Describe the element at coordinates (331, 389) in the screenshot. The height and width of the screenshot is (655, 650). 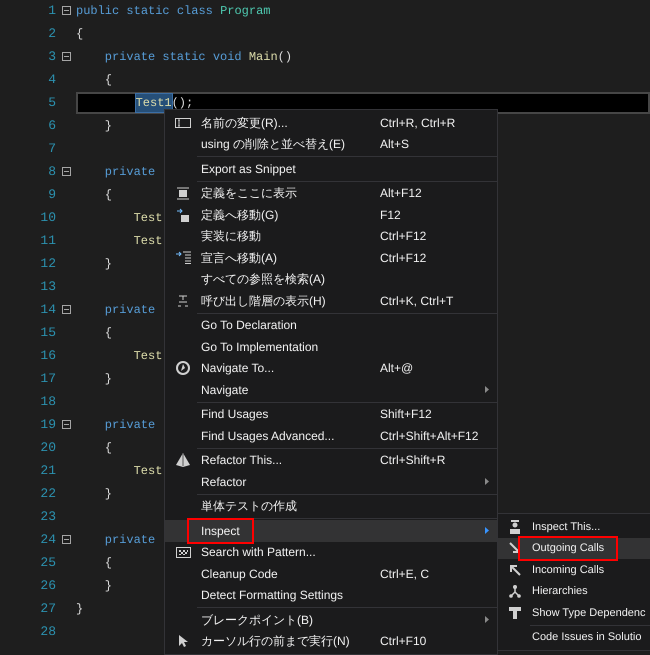
I see `menu-item: Navigate` at that location.